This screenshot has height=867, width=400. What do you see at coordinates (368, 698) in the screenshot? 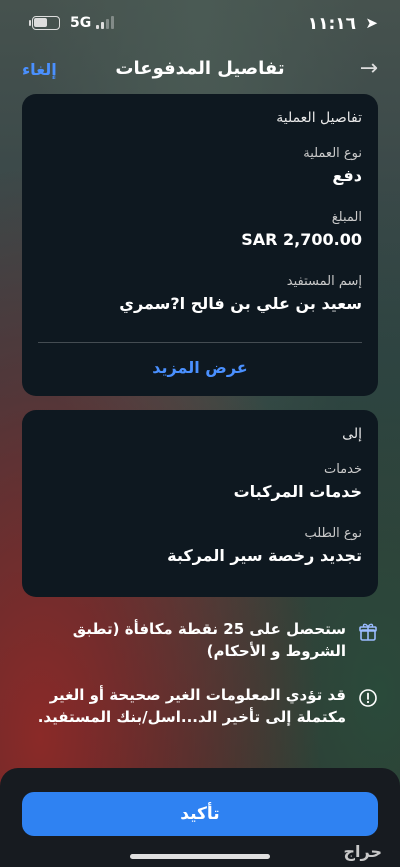
I see `alert-circle-icon` at bounding box center [368, 698].